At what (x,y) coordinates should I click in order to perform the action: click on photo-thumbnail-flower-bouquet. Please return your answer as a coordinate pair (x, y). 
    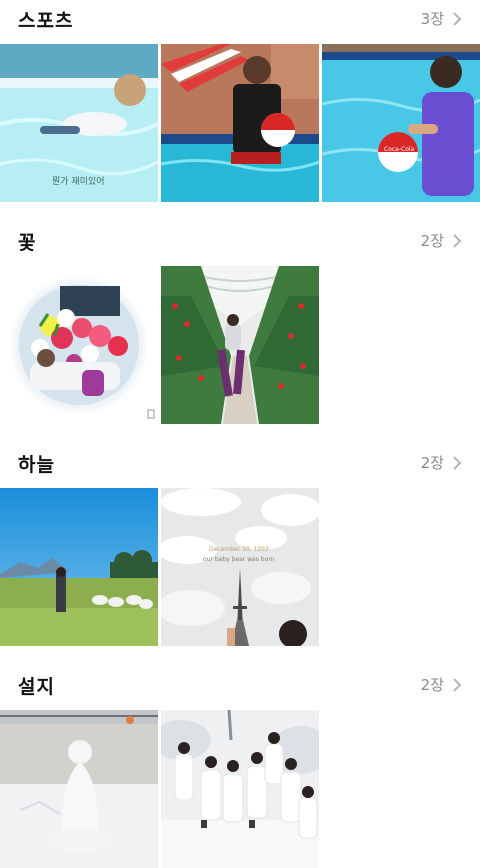
    Looking at the image, I should click on (79, 345).